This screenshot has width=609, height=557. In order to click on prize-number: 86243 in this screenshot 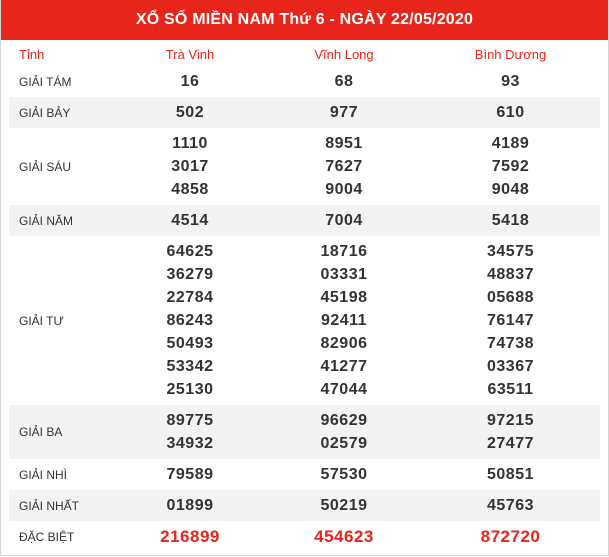, I will do `click(190, 320)`.